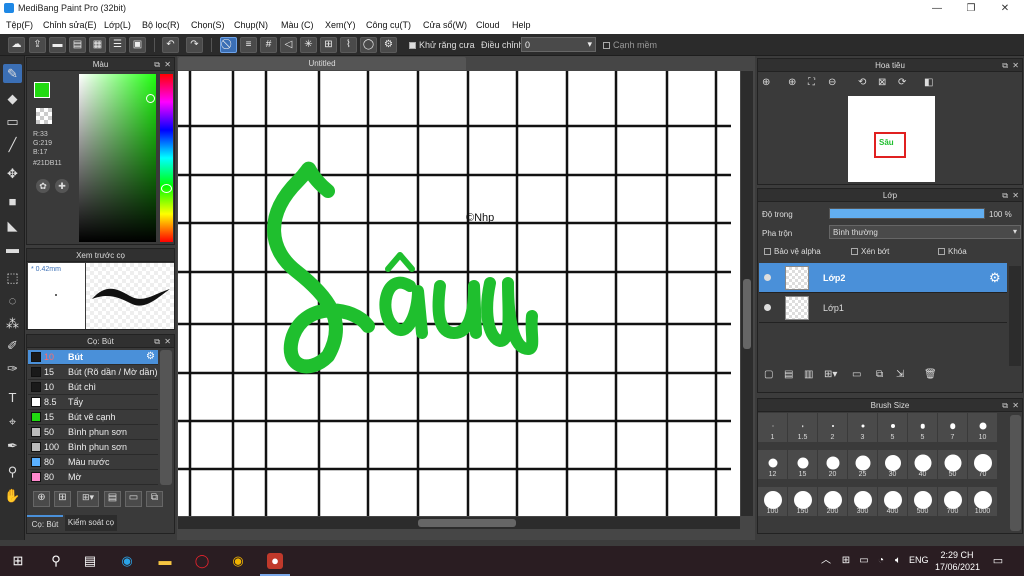 The height and width of the screenshot is (576, 1024). Describe the element at coordinates (879, 374) in the screenshot. I see `duplicate-layer-icon: ⧉` at that location.